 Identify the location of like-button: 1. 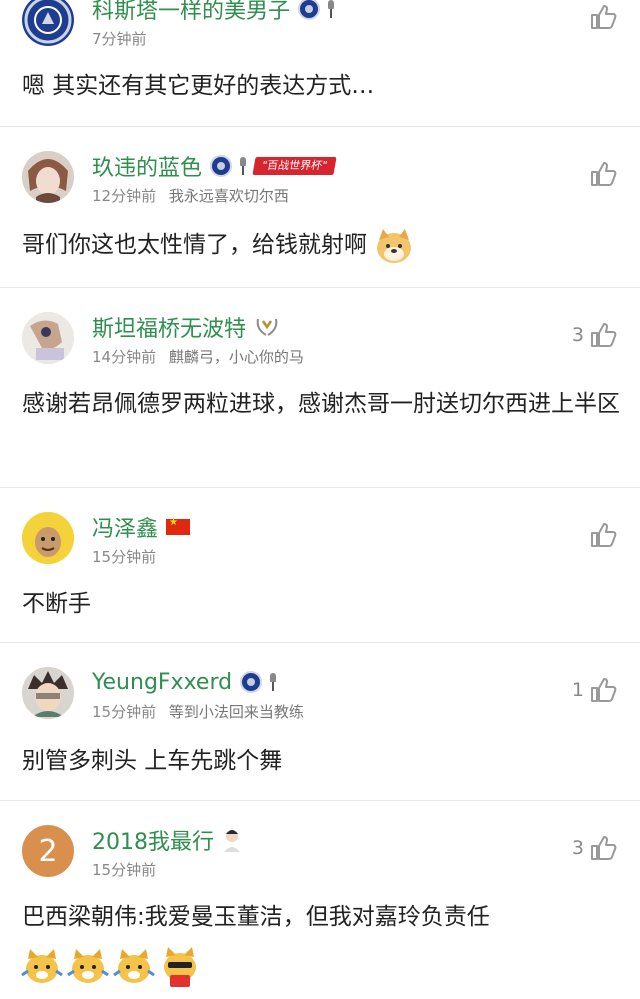
(595, 690).